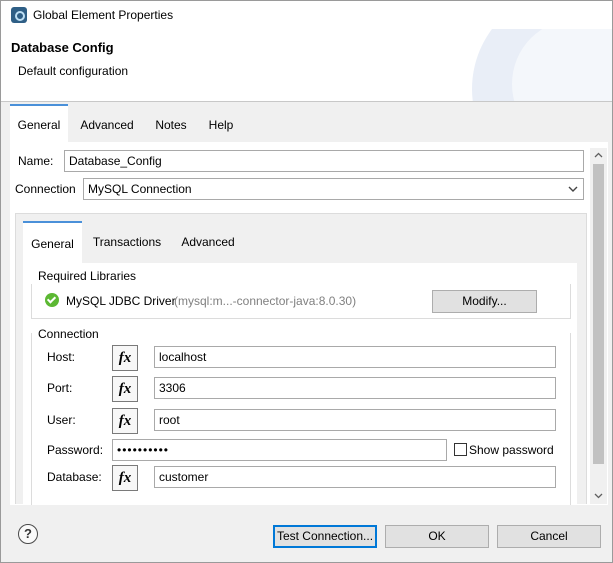  What do you see at coordinates (125, 421) in the screenshot?
I see `user-expression-button: fx` at bounding box center [125, 421].